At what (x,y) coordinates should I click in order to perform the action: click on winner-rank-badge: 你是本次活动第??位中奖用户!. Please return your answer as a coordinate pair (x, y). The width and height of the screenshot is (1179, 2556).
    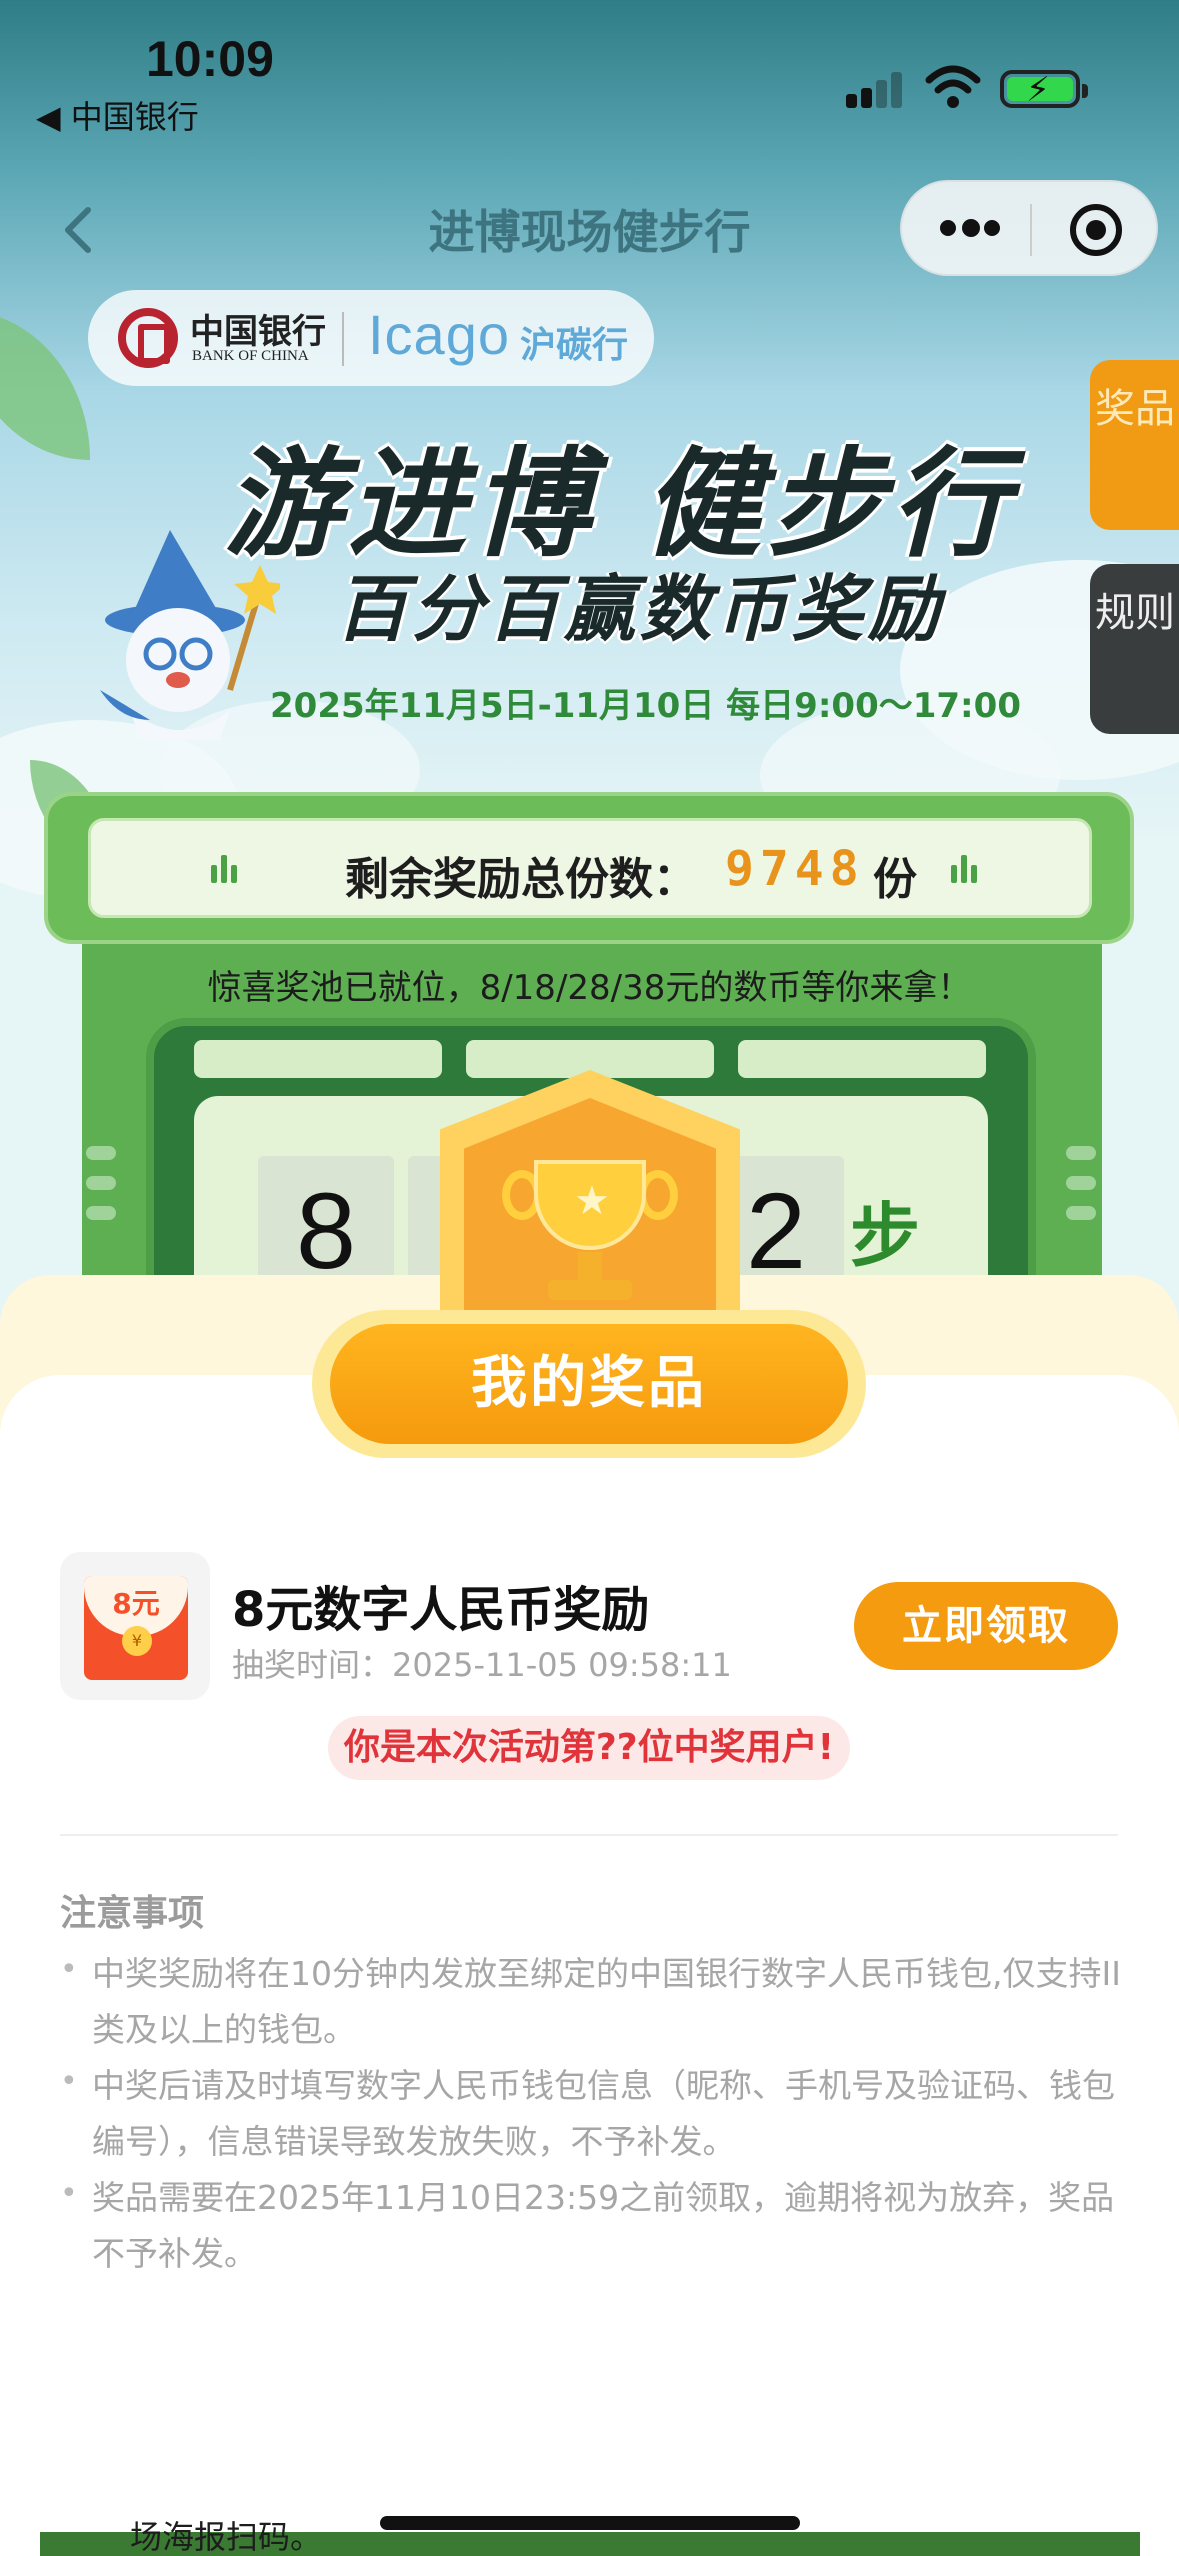
    Looking at the image, I should click on (589, 1748).